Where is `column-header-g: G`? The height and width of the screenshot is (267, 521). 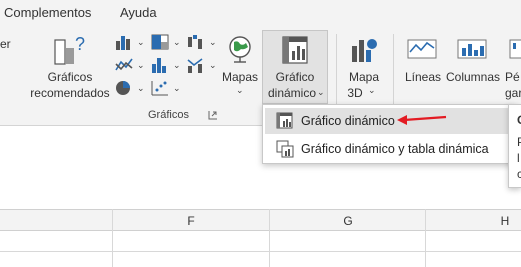
column-header-g: G is located at coordinates (348, 221).